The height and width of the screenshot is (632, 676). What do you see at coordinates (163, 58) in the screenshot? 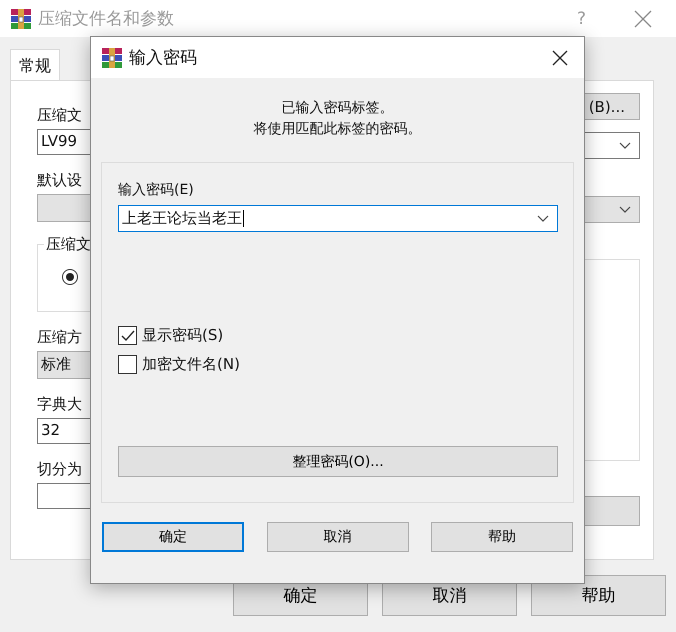
I see `dialog-title: 输入密码` at bounding box center [163, 58].